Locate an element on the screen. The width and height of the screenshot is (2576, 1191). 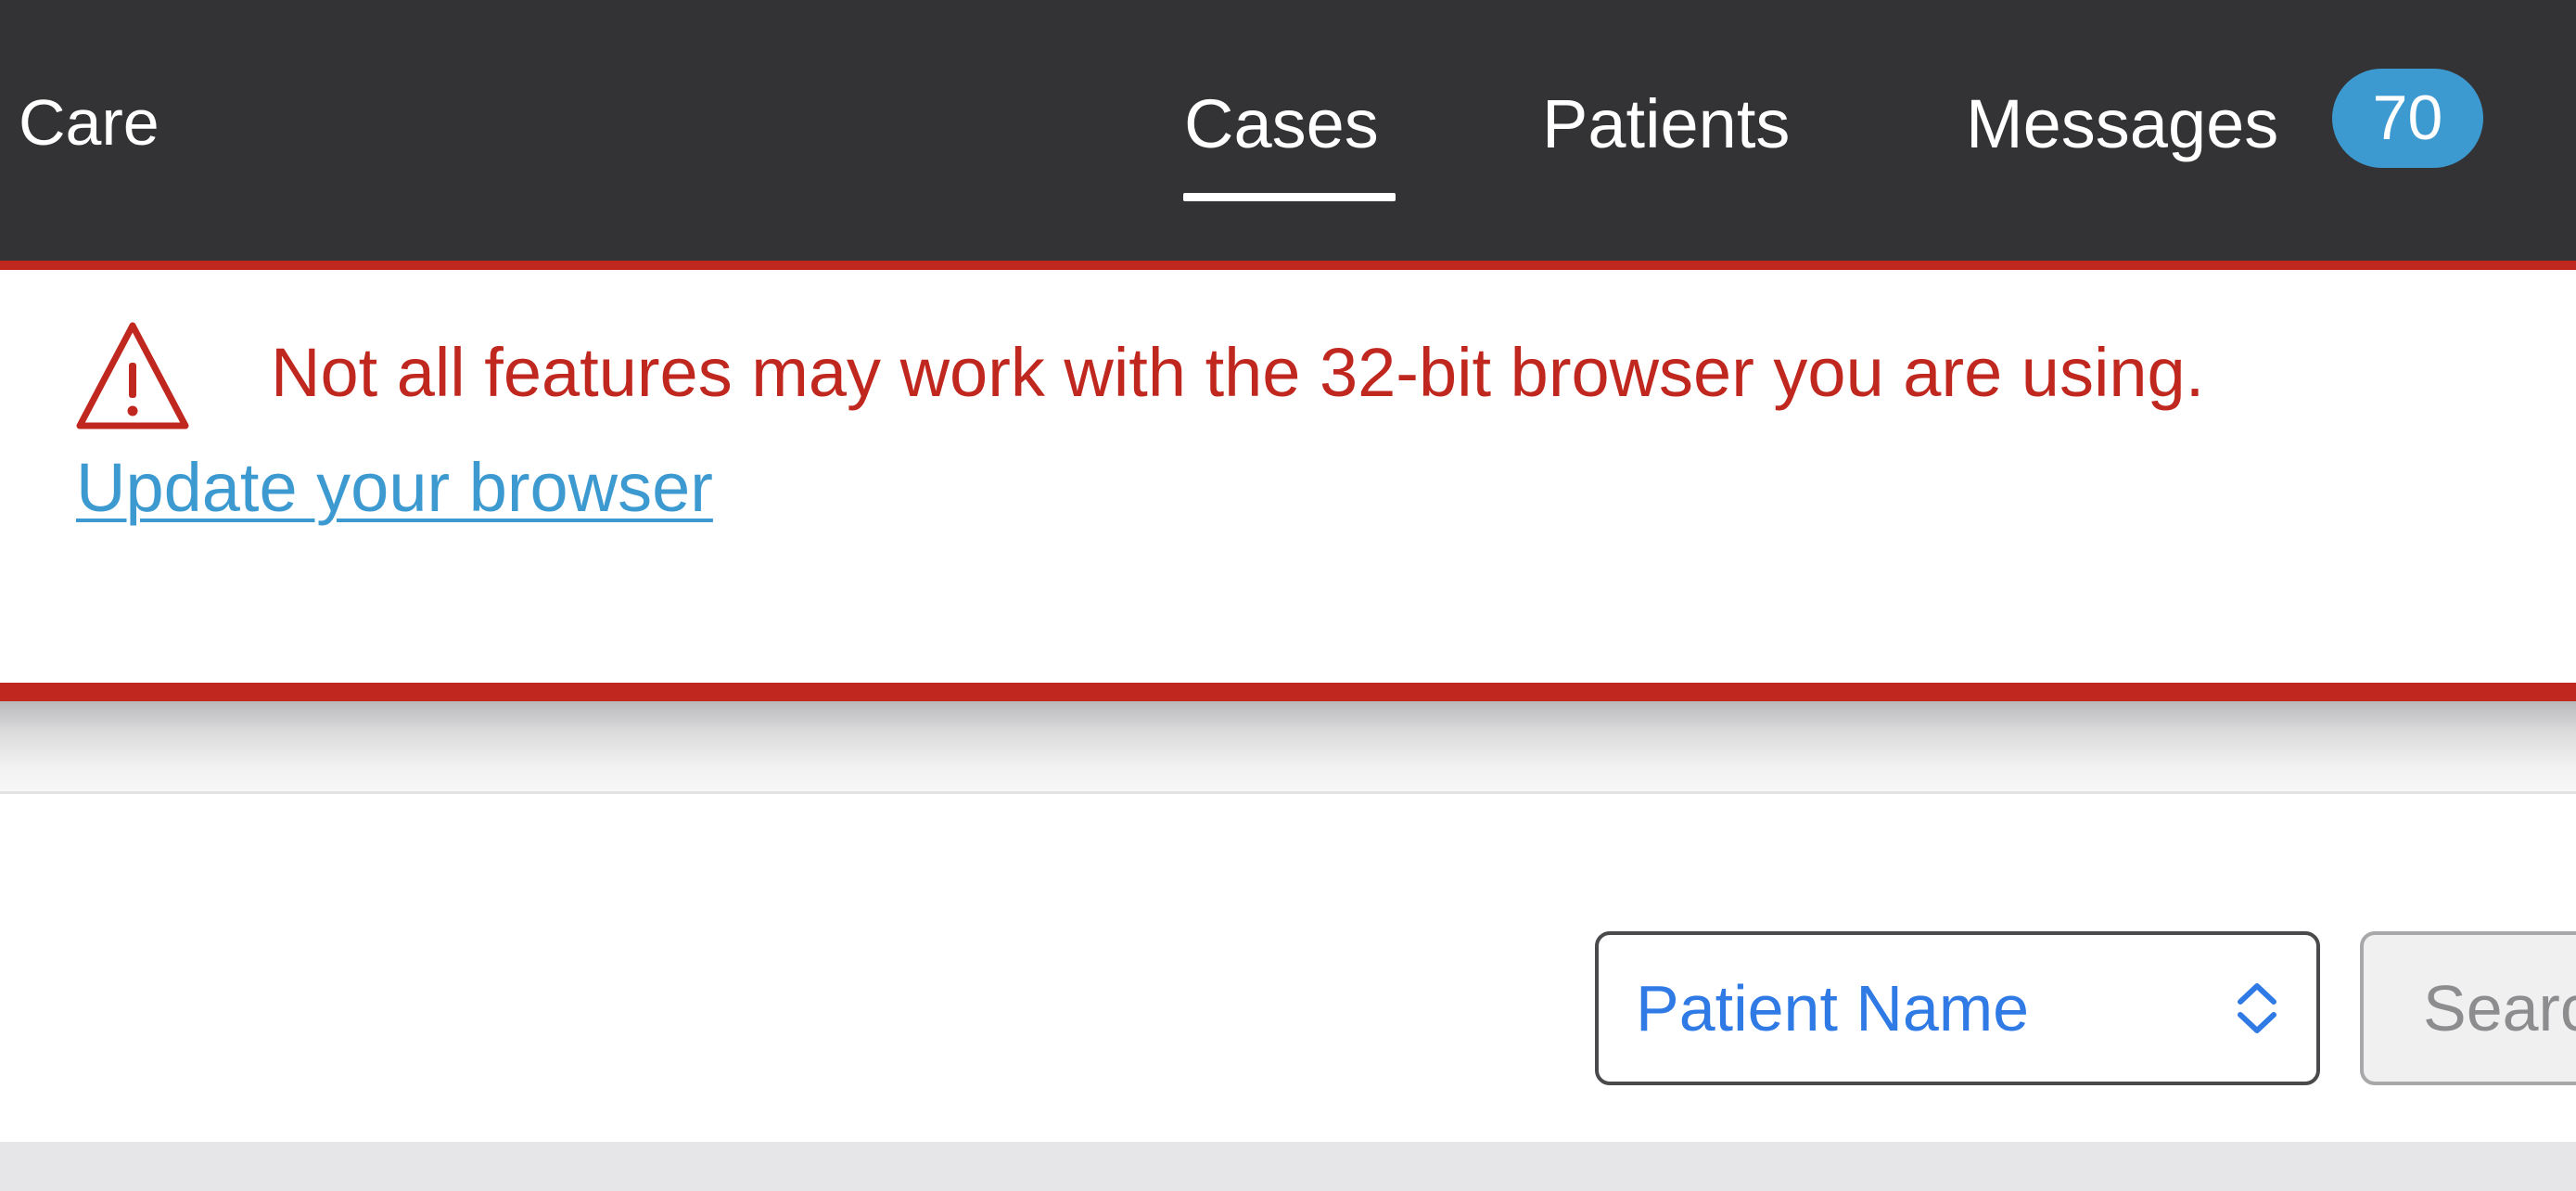
search-by-select: Patient Name is located at coordinates (1957, 1008).